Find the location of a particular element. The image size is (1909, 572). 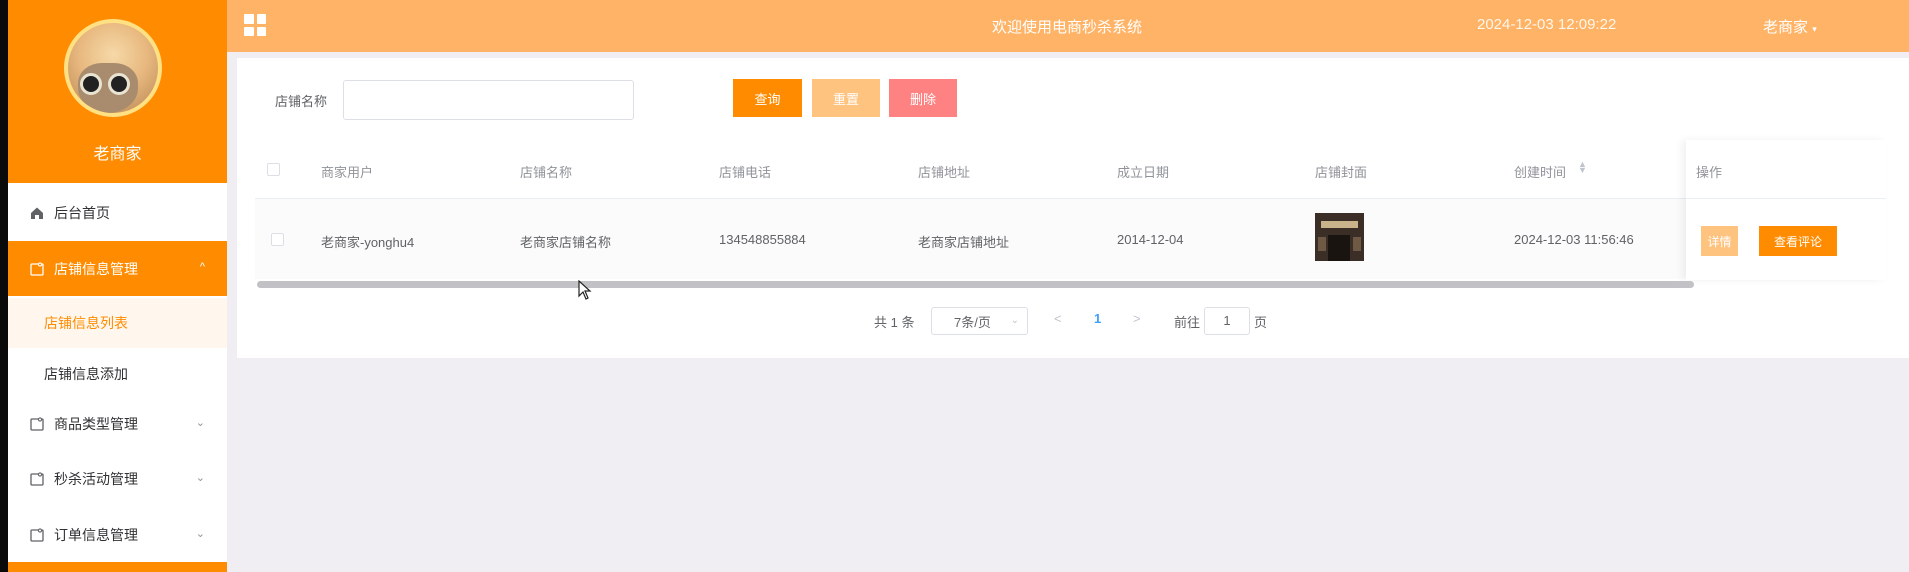

column-header-created: 创建时间 is located at coordinates (1540, 171).